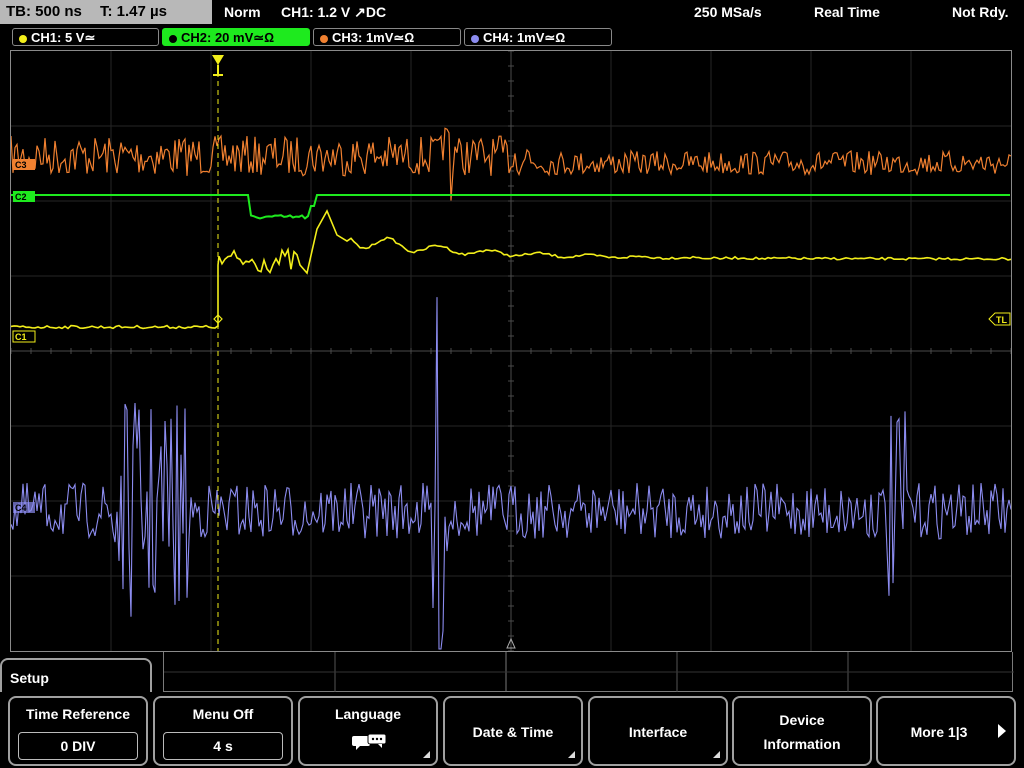  Describe the element at coordinates (21, 197) in the screenshot. I see `ch2-marker-text: C2` at that location.